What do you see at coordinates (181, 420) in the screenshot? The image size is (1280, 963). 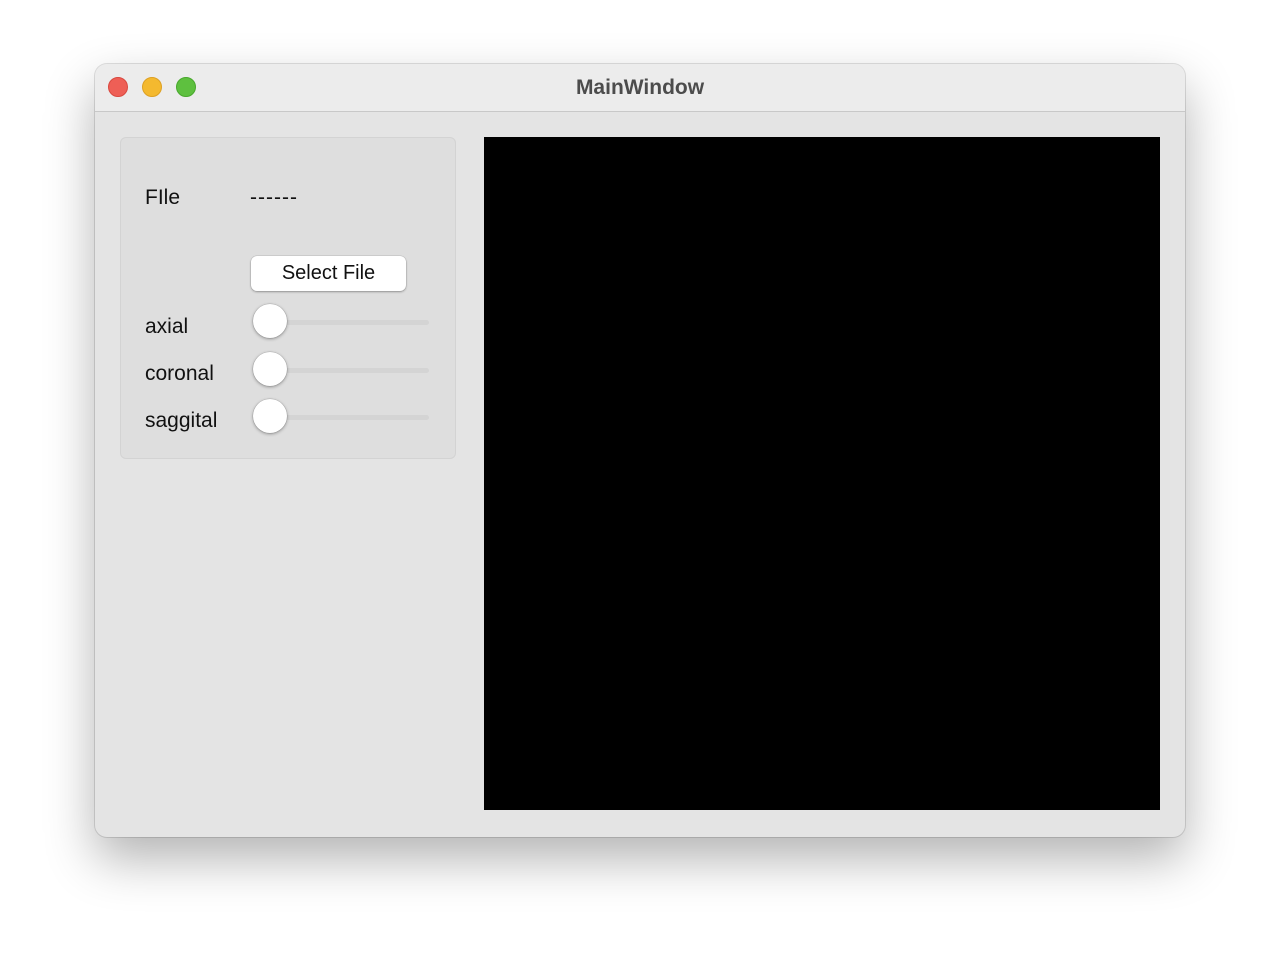 I see `saggital-label: saggital` at bounding box center [181, 420].